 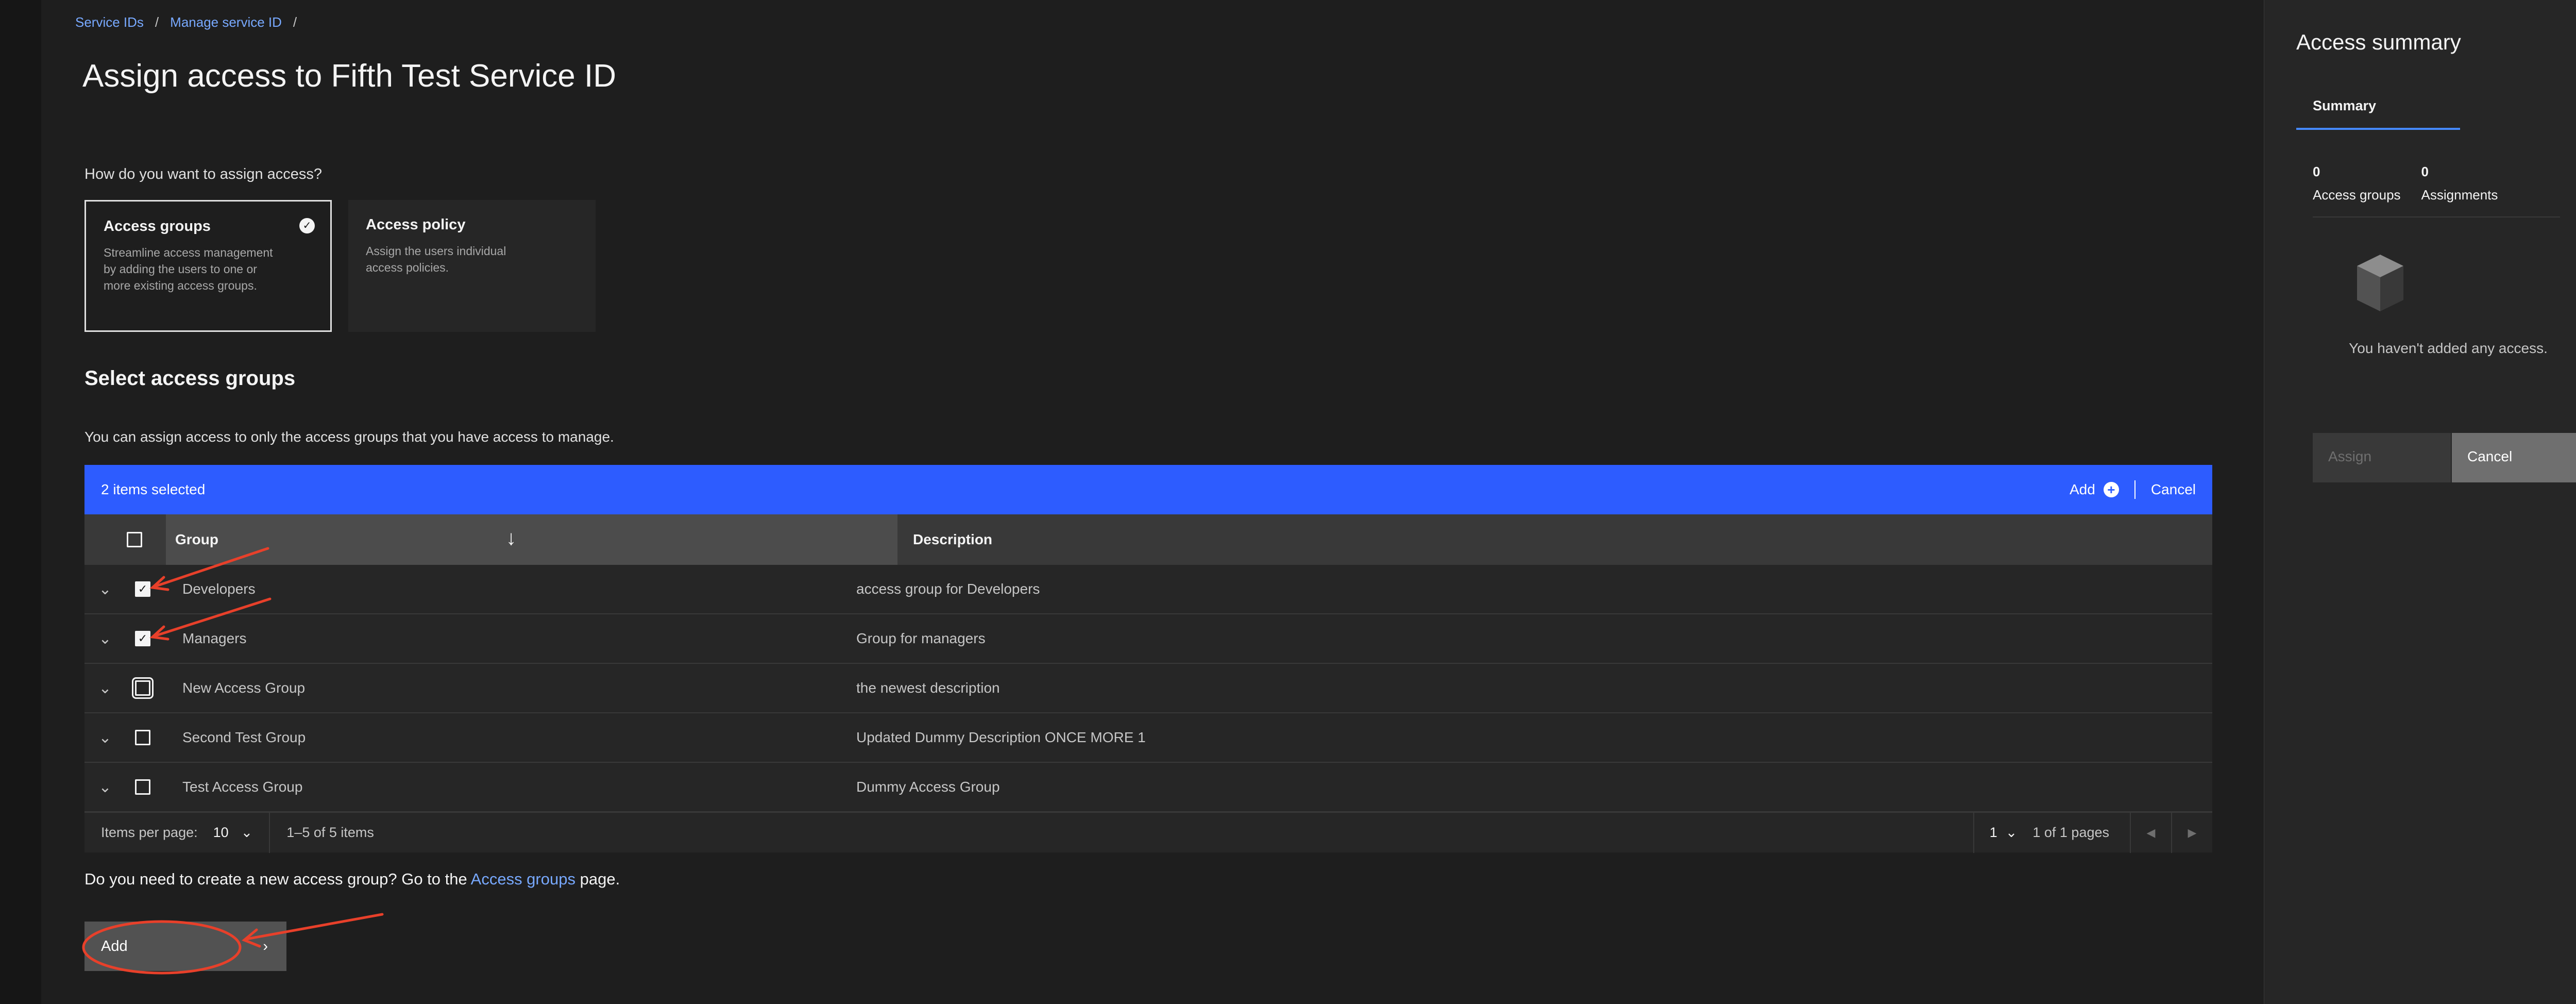 What do you see at coordinates (2111, 490) in the screenshot?
I see `add-filled-icon: +` at bounding box center [2111, 490].